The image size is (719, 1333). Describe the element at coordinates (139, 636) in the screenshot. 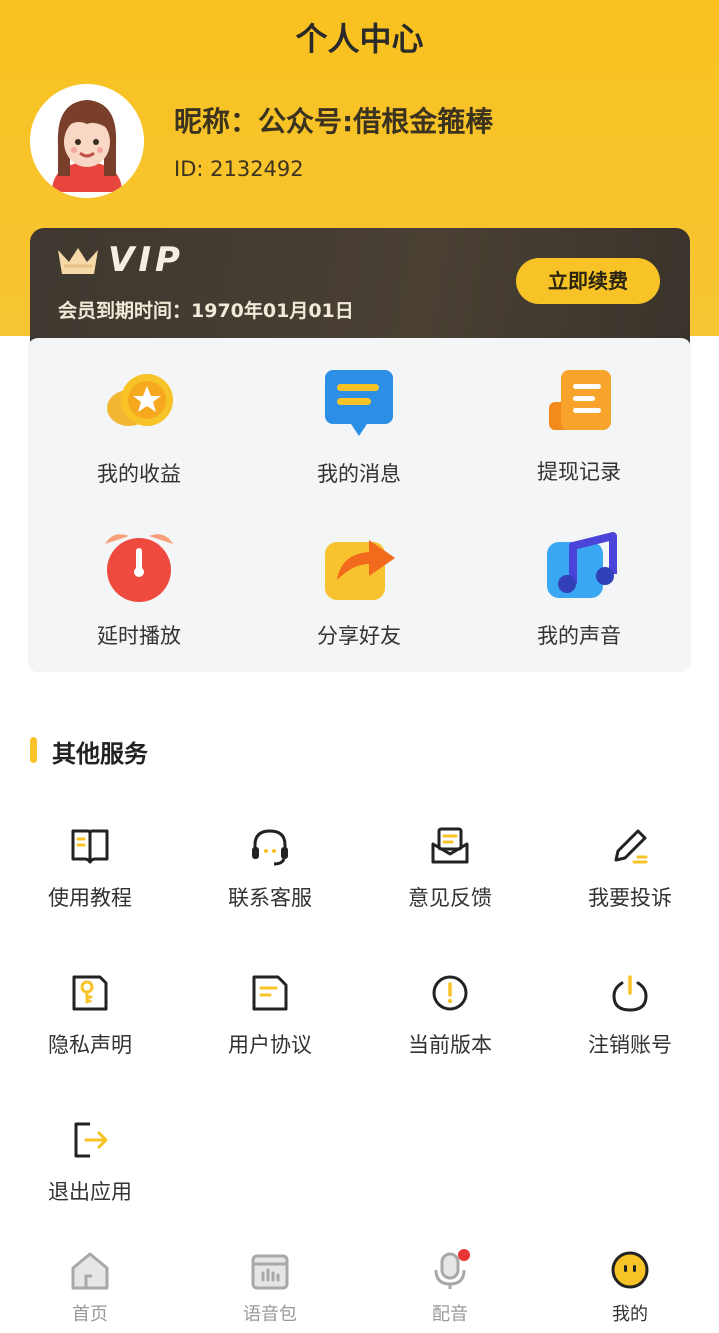

I see `quick-item-label: 延时播放` at that location.